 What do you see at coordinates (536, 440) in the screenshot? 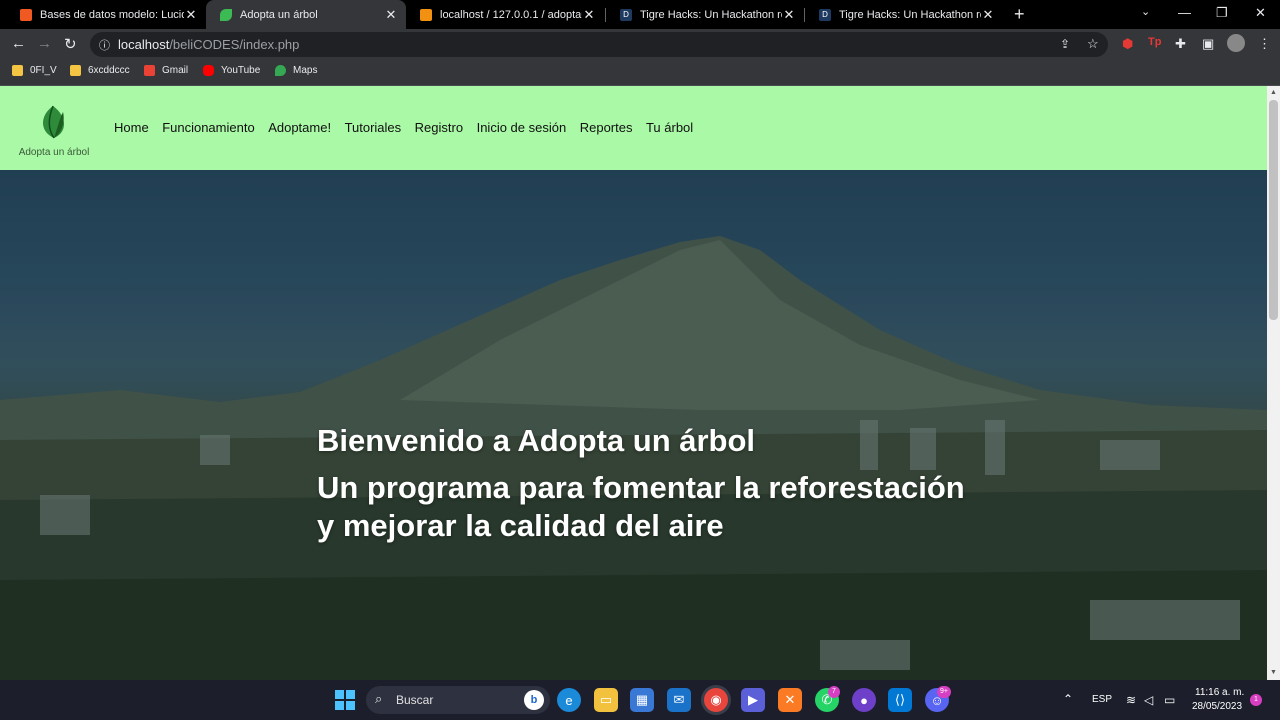
I see `hero-title: Bienvenido a Adopta un árbol` at bounding box center [536, 440].